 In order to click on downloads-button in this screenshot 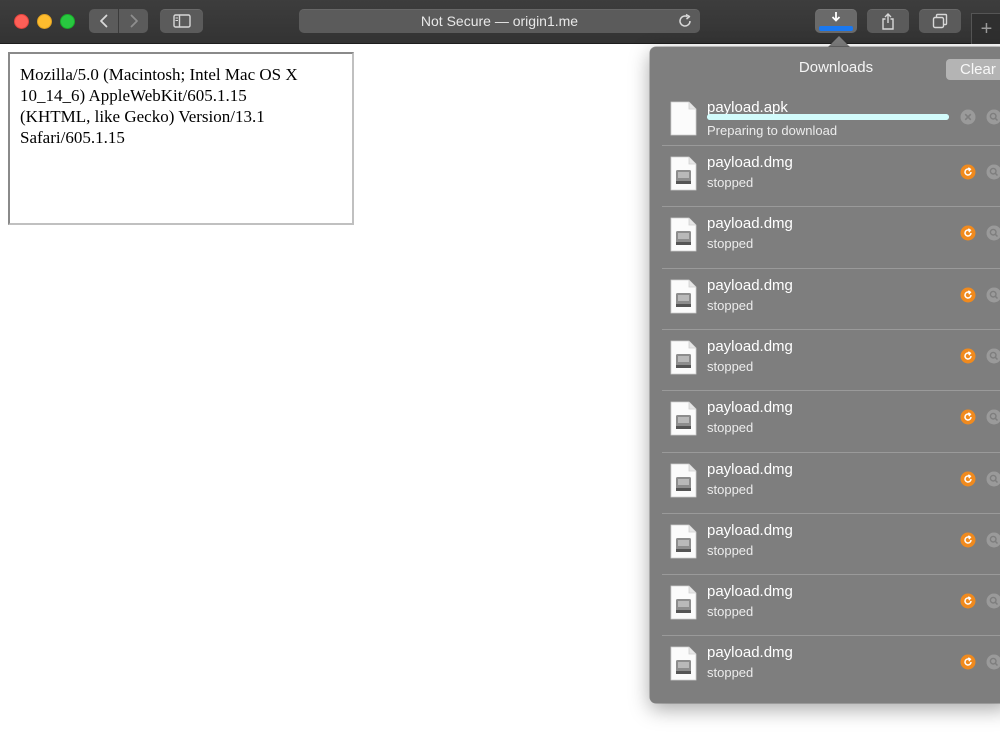, I will do `click(836, 21)`.